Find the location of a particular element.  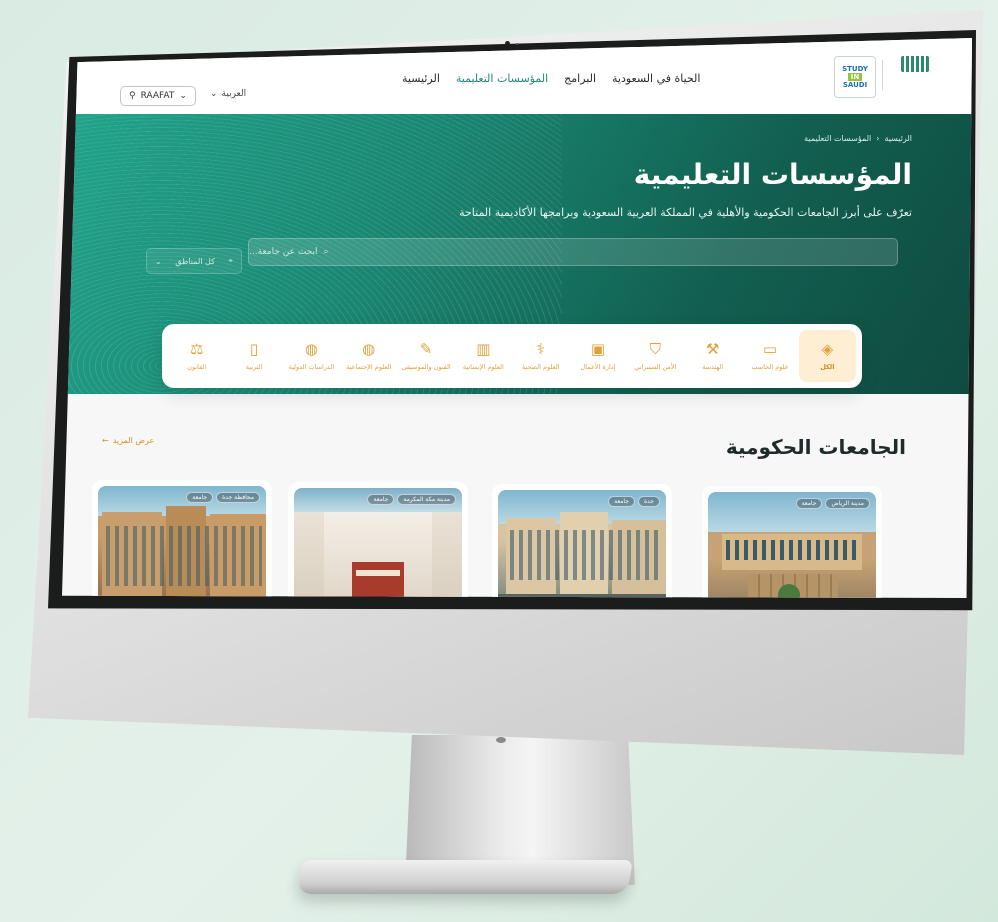

card-tags: مدينة مكة المكرمة جامعة is located at coordinates (411, 499).